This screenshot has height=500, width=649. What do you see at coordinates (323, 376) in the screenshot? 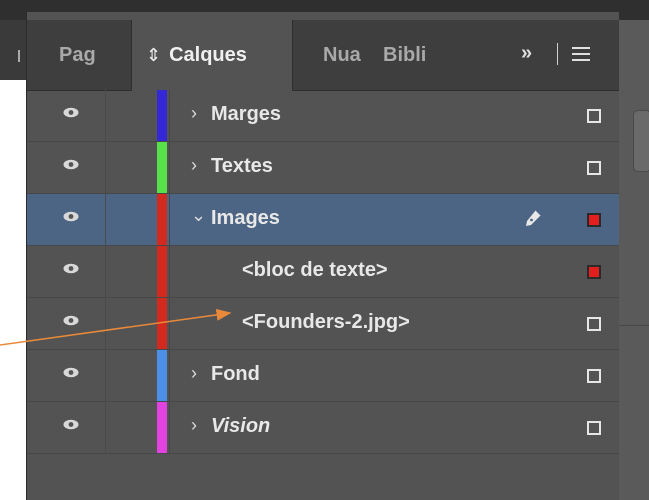
I see `layer-row-fond: › Fond` at bounding box center [323, 376].